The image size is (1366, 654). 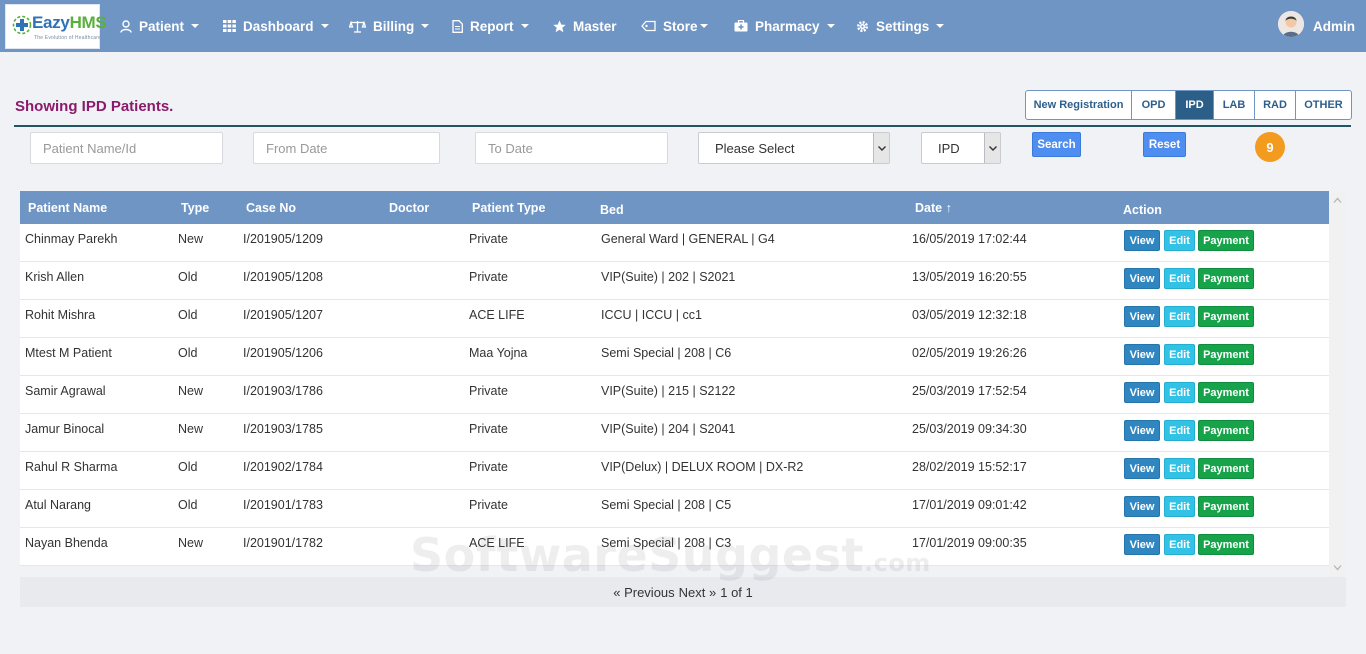 I want to click on visit-type-value: IPD, so click(x=949, y=148).